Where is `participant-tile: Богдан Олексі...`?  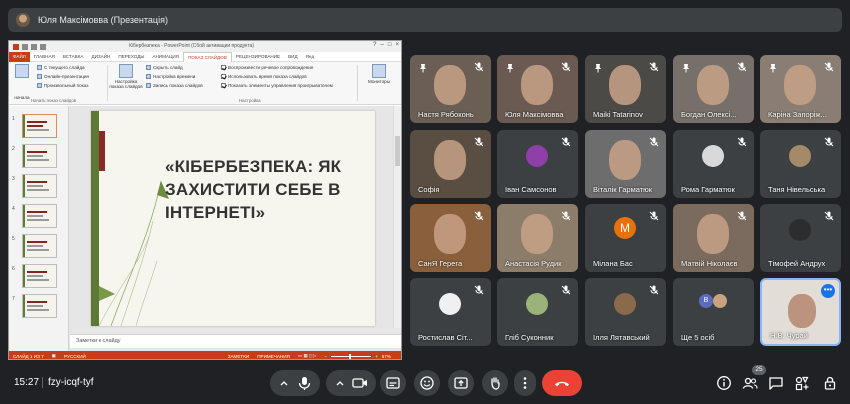 participant-tile: Богдан Олексі... is located at coordinates (713, 89).